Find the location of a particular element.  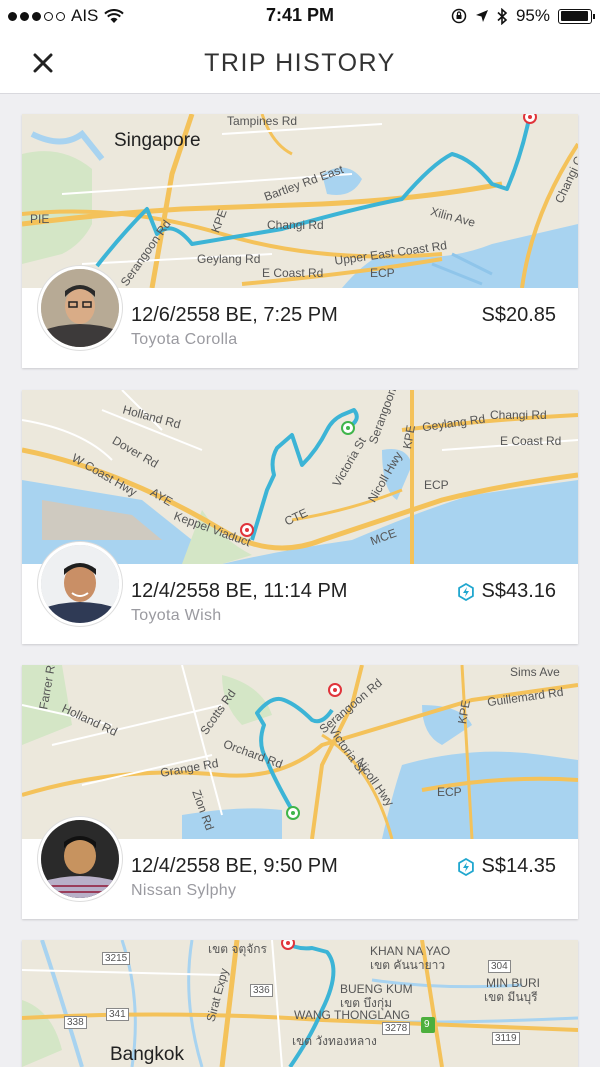

map-label: Bangkok is located at coordinates (147, 1054).